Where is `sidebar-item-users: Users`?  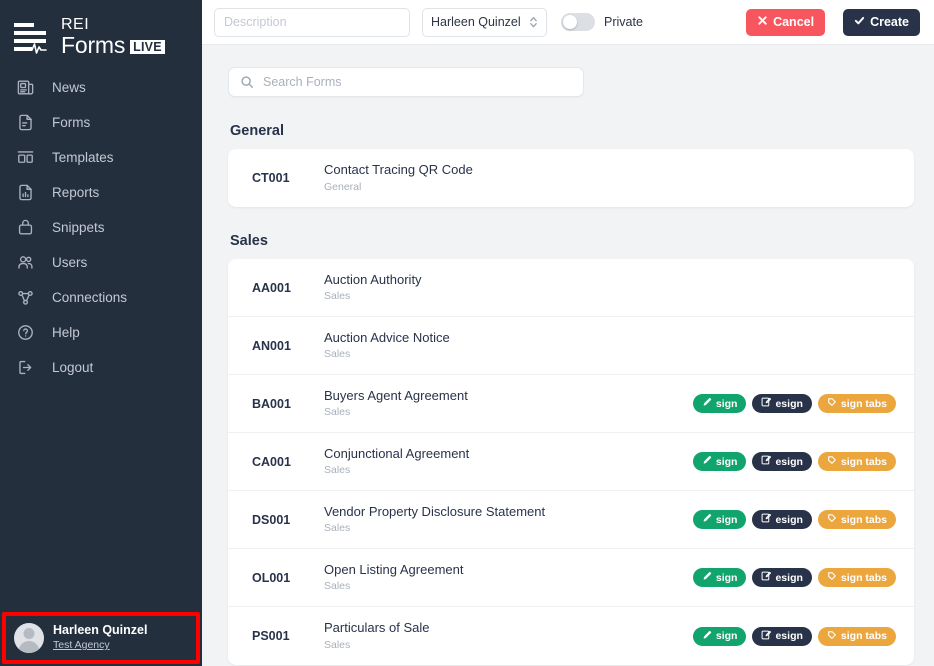
sidebar-item-users: Users is located at coordinates (101, 262).